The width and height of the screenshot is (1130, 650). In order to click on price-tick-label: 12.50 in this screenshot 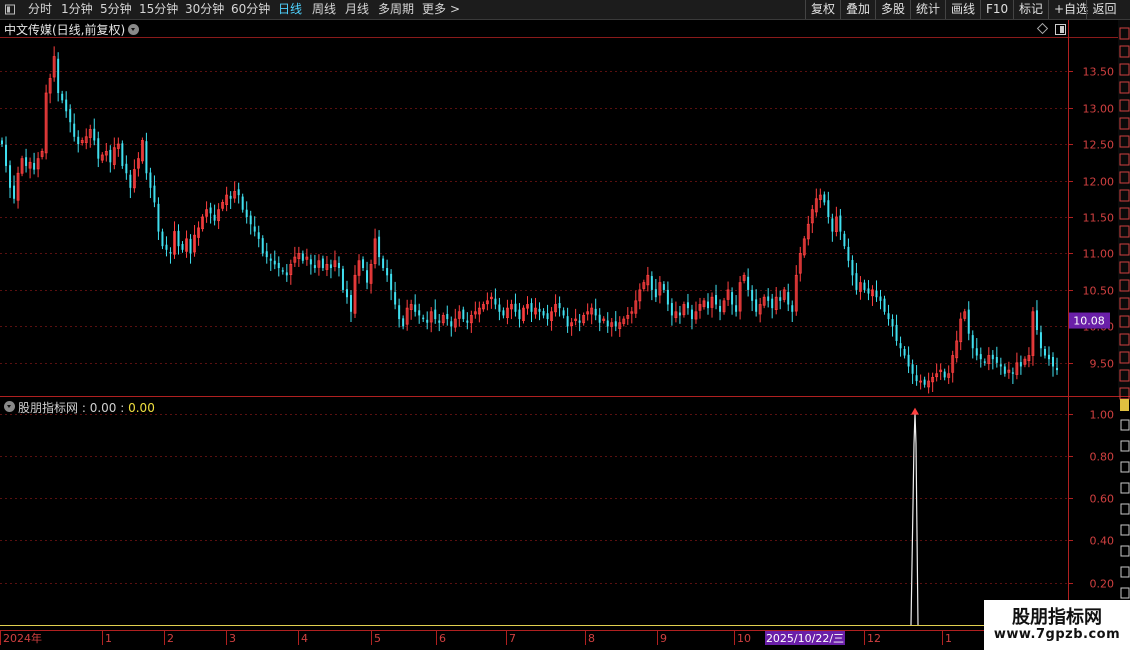, I will do `click(1099, 145)`.